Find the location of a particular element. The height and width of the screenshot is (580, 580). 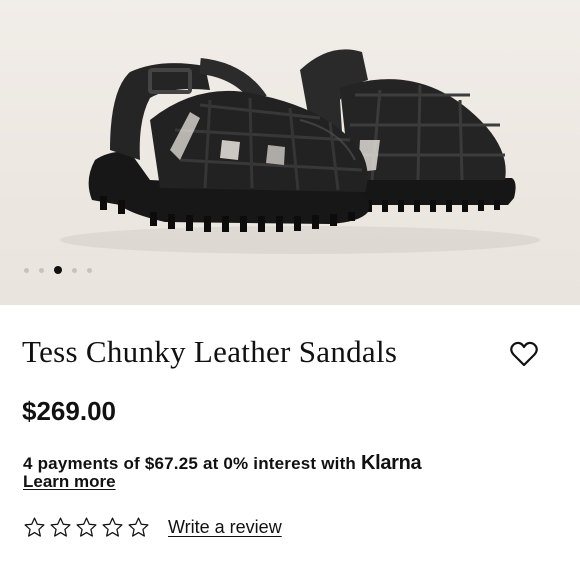

wishlist-button is located at coordinates (524, 354).